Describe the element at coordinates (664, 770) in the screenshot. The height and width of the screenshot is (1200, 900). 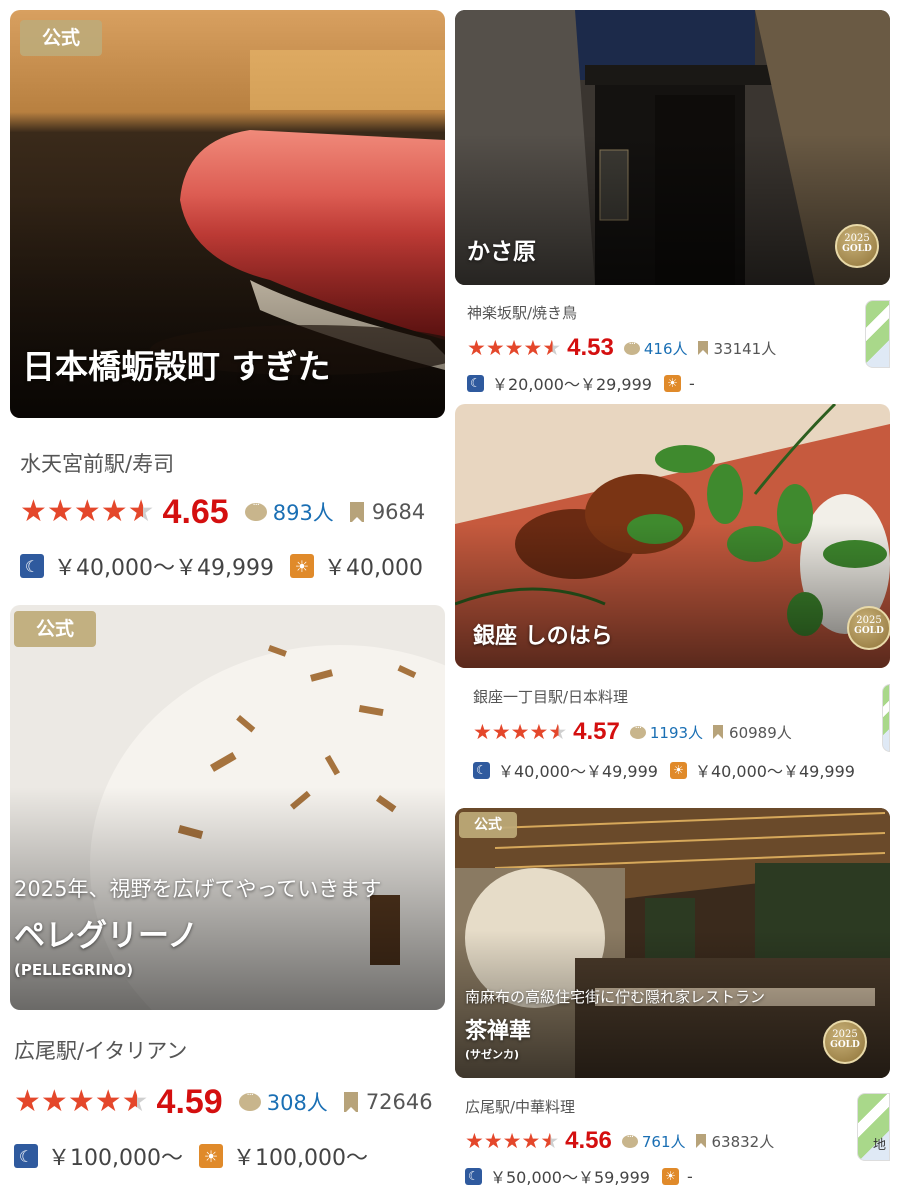
I see `price-row: ☾ ￥40,000～￥49,999 ☀ ￥40,000～￥49,999` at that location.